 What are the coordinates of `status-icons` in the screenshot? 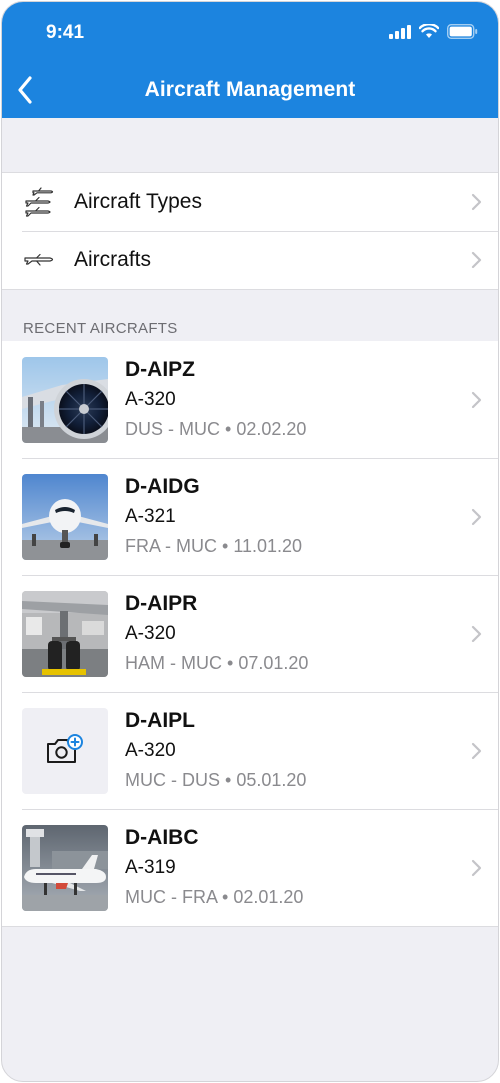 It's located at (433, 31).